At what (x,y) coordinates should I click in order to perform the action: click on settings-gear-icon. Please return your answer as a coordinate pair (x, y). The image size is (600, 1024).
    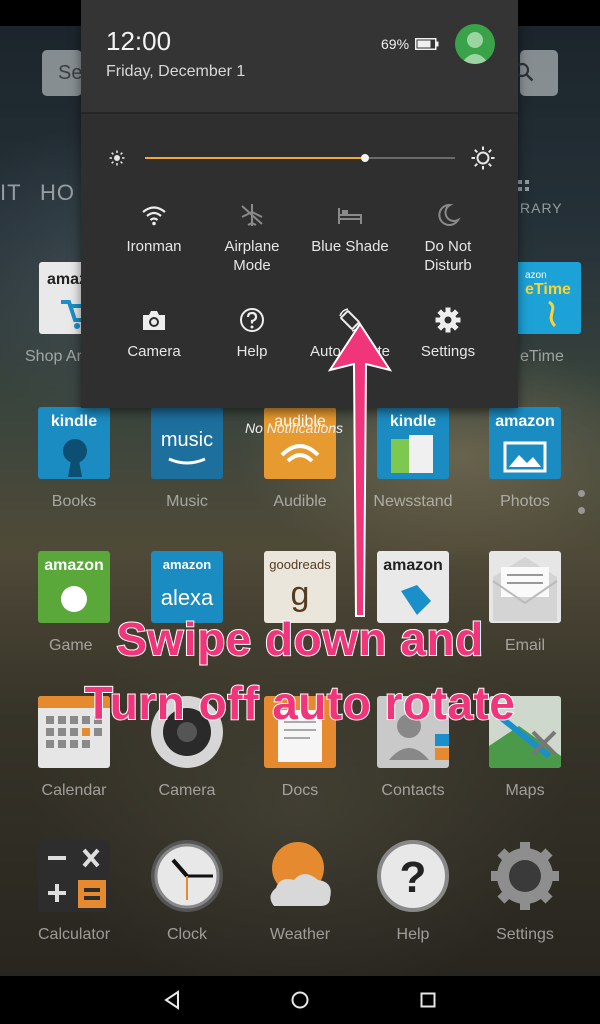
    Looking at the image, I should click on (525, 876).